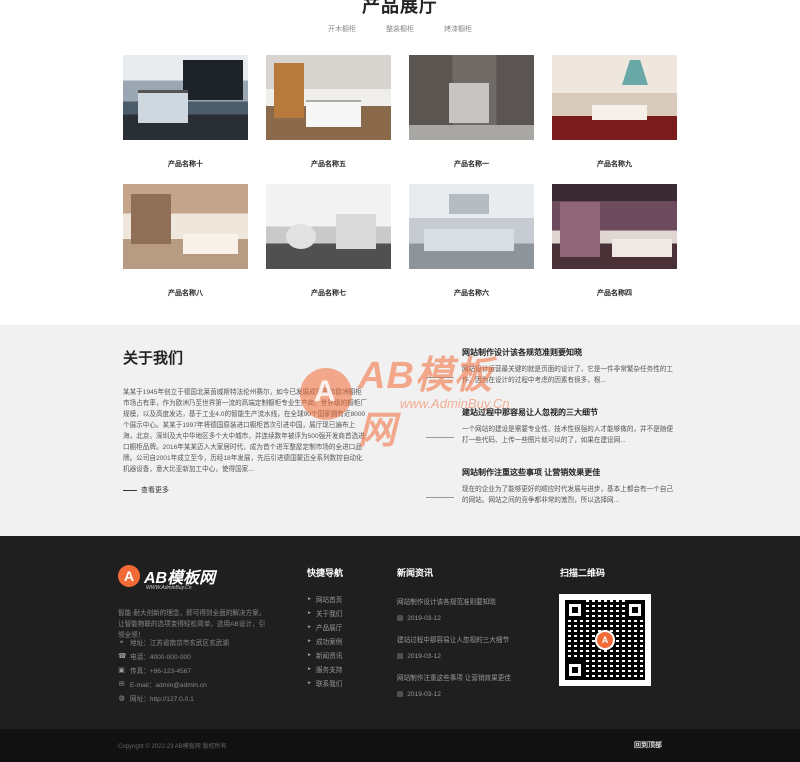 The image size is (800, 762). I want to click on fax-icon: ▣, so click(121, 670).